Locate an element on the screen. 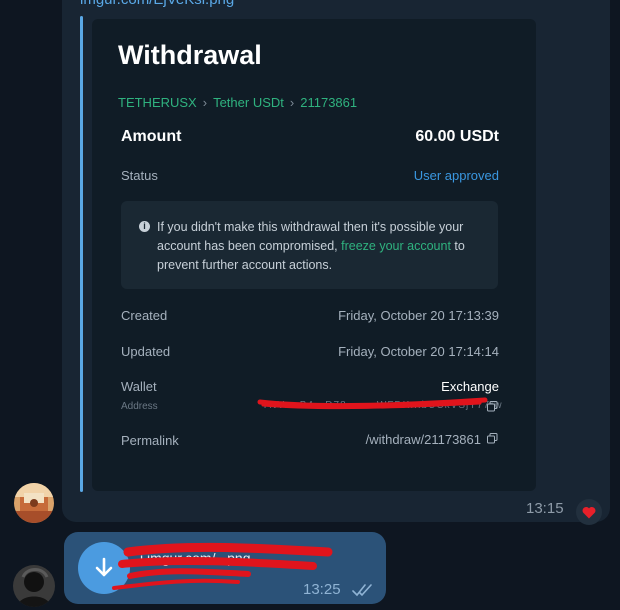 The height and width of the screenshot is (610, 620). copy-address-icon is located at coordinates (492, 406).